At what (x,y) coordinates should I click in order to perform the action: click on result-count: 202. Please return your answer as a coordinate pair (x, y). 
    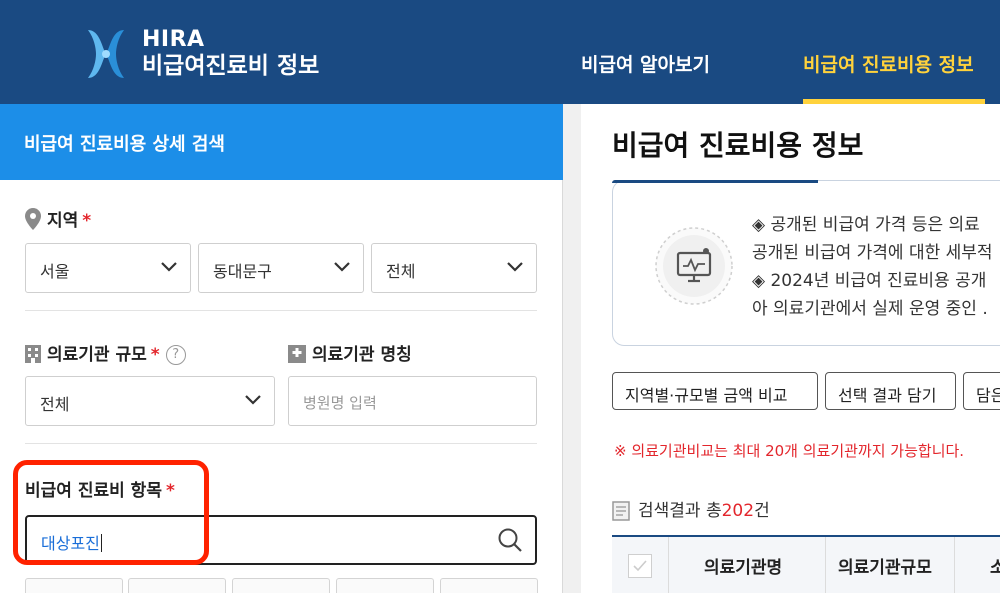
    Looking at the image, I should click on (738, 511).